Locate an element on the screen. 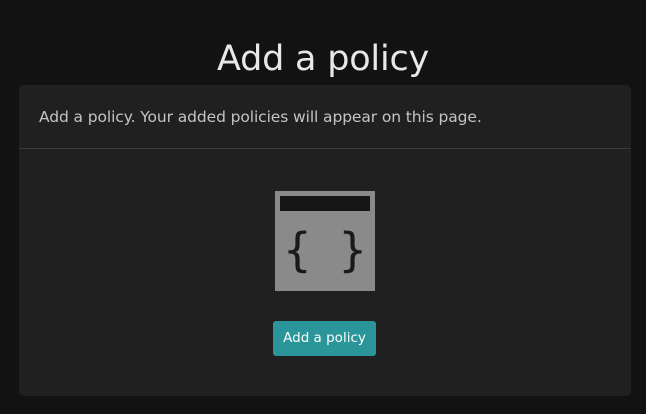 This screenshot has width=646, height=414. policy-document-illustration: { } is located at coordinates (325, 241).